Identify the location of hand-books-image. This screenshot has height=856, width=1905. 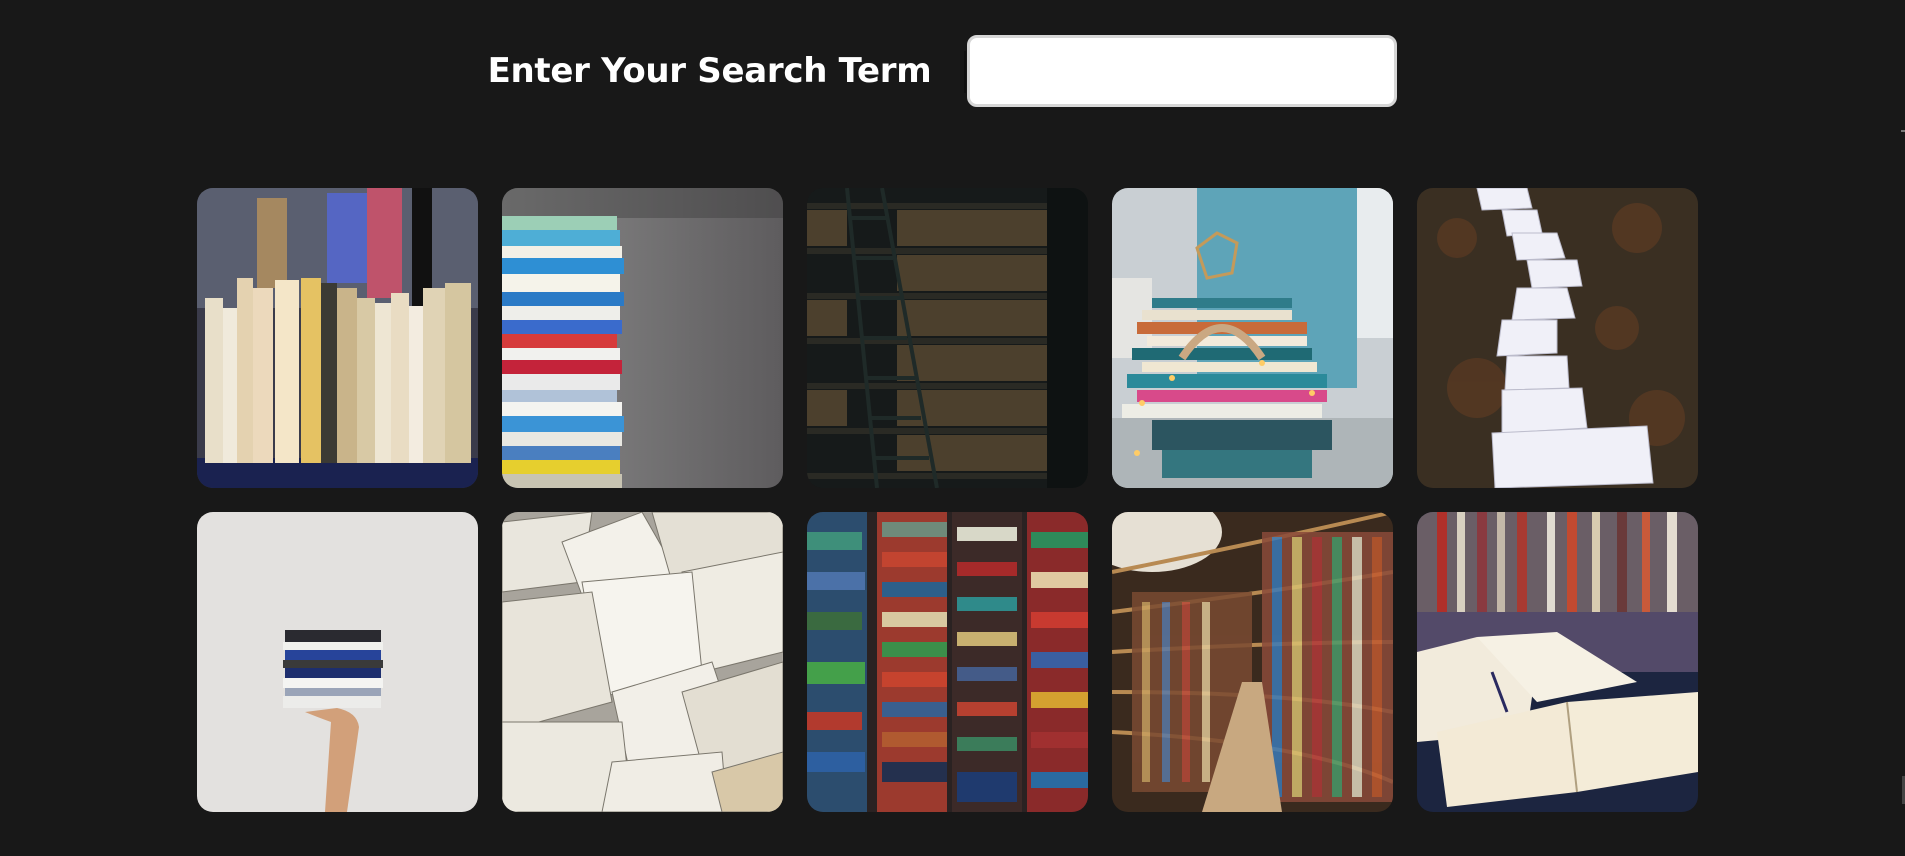
(337, 662).